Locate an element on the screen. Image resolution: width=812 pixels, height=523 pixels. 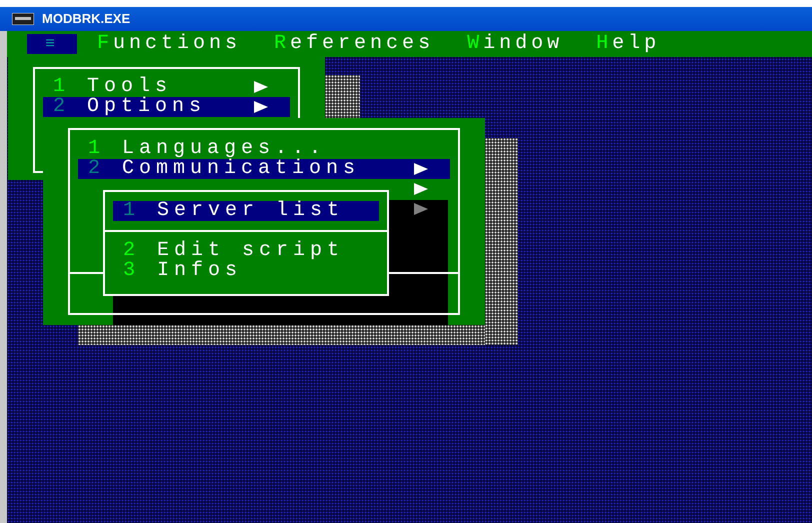
window-title: MODBRK.EXE is located at coordinates (86, 19).